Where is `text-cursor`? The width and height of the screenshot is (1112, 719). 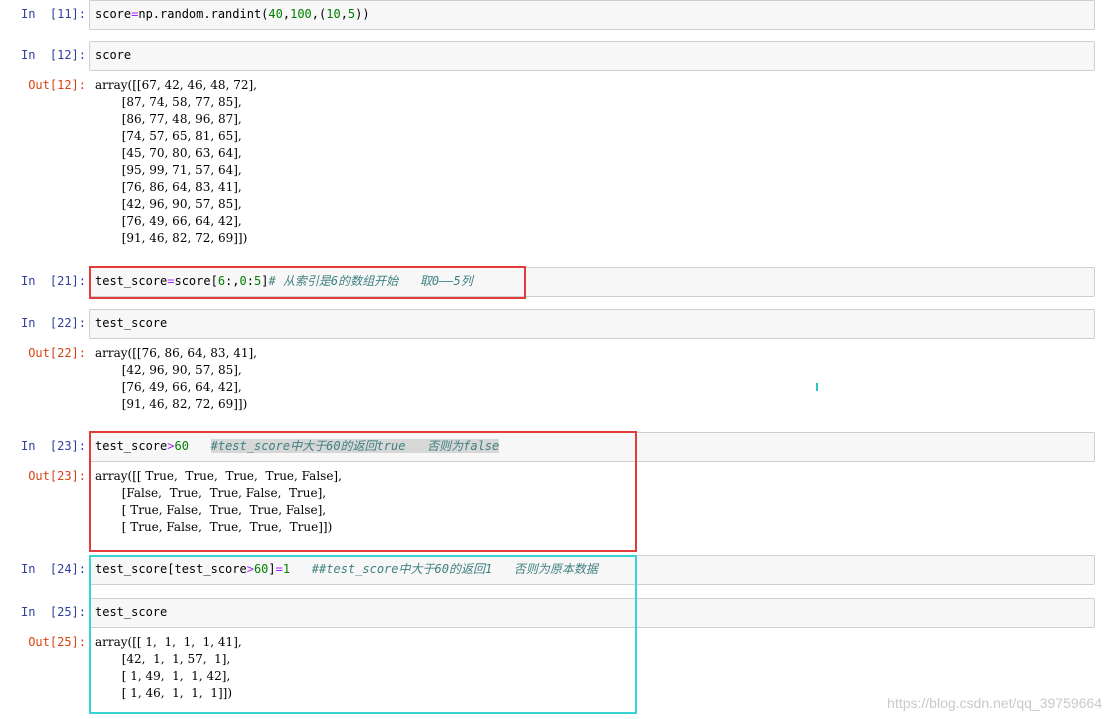
text-cursor is located at coordinates (817, 387).